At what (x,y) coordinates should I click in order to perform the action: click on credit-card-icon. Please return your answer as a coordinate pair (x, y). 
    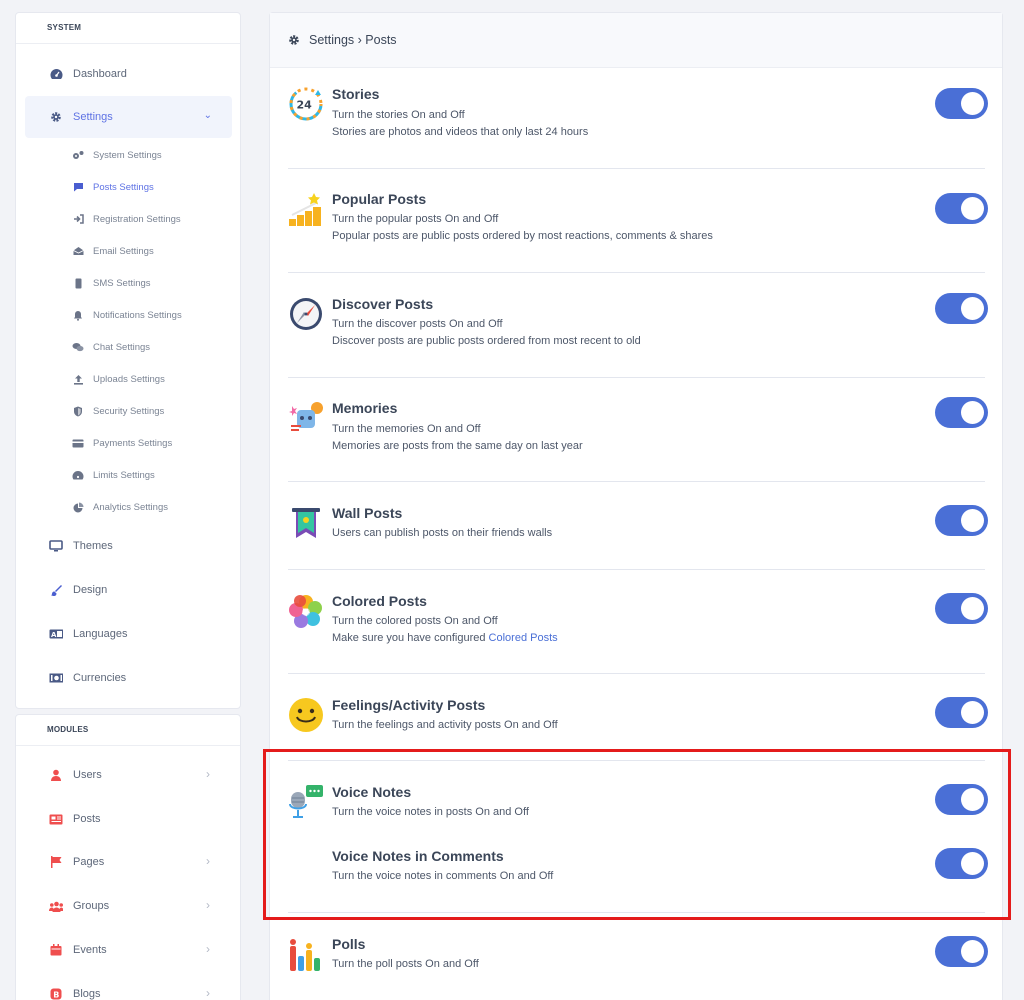
    Looking at the image, I should click on (78, 443).